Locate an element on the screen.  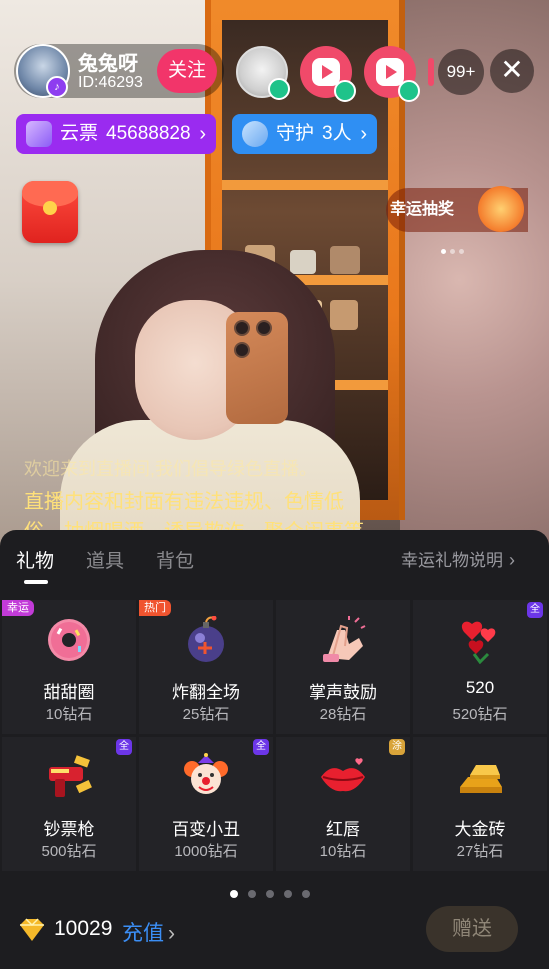
gift-price: 520钻石 is located at coordinates (480, 714).